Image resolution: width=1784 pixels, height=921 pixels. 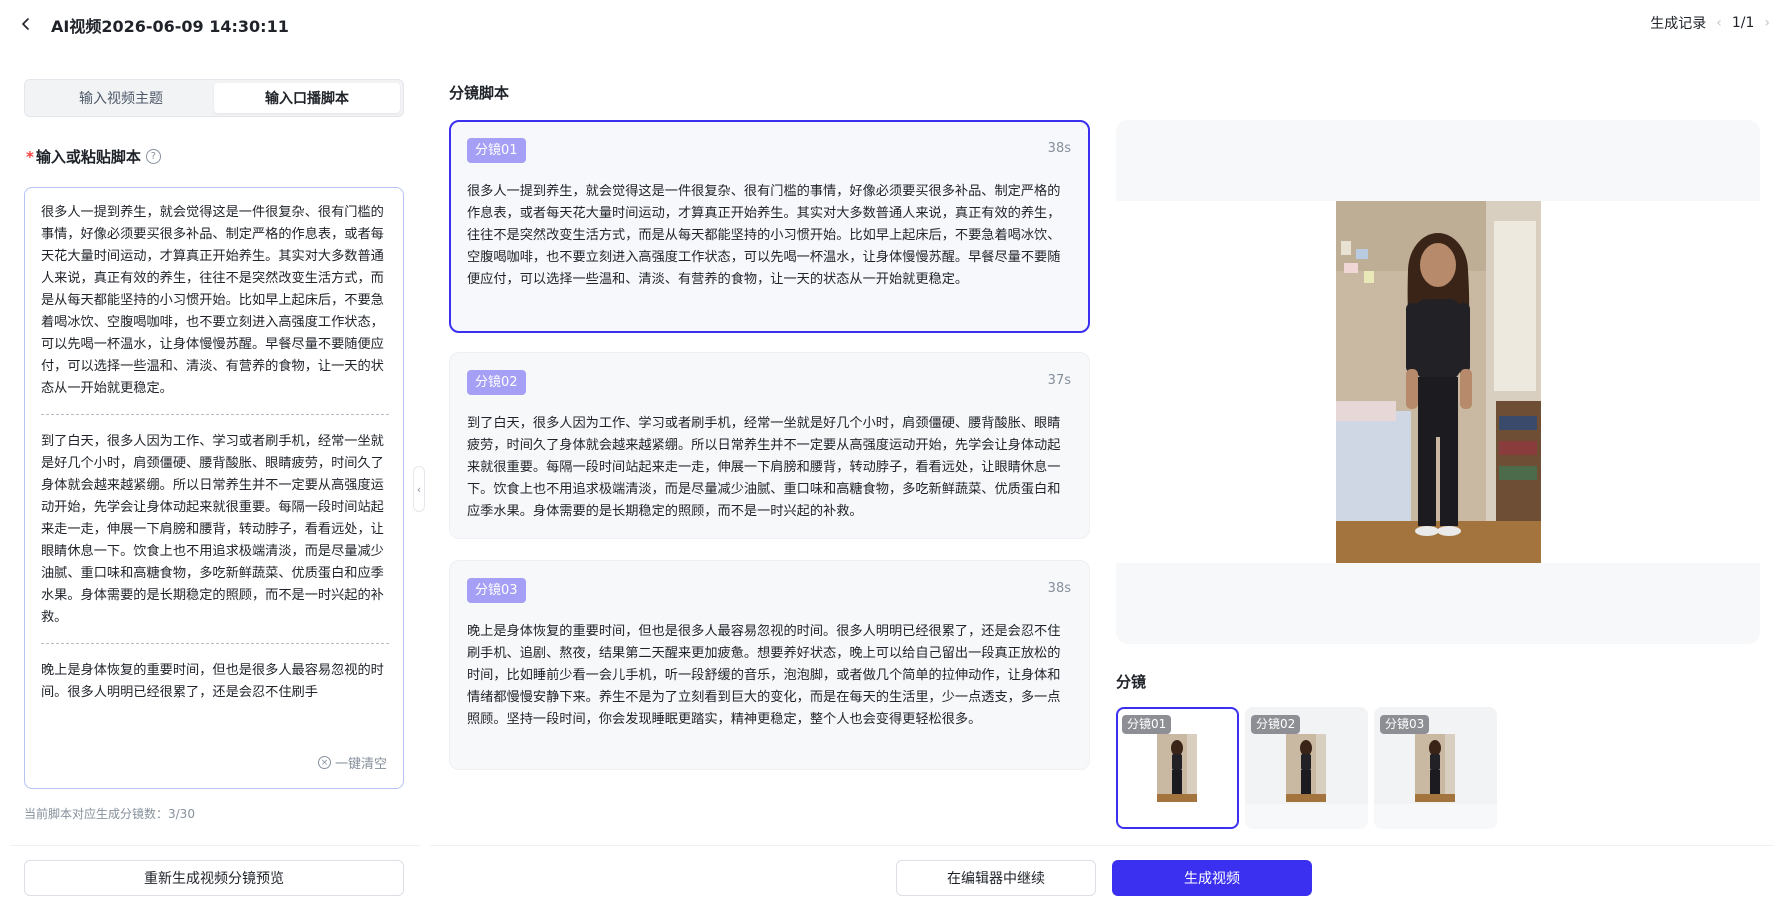 I want to click on regenerate-preview-button: 重新生成视频分镜预览, so click(x=214, y=878).